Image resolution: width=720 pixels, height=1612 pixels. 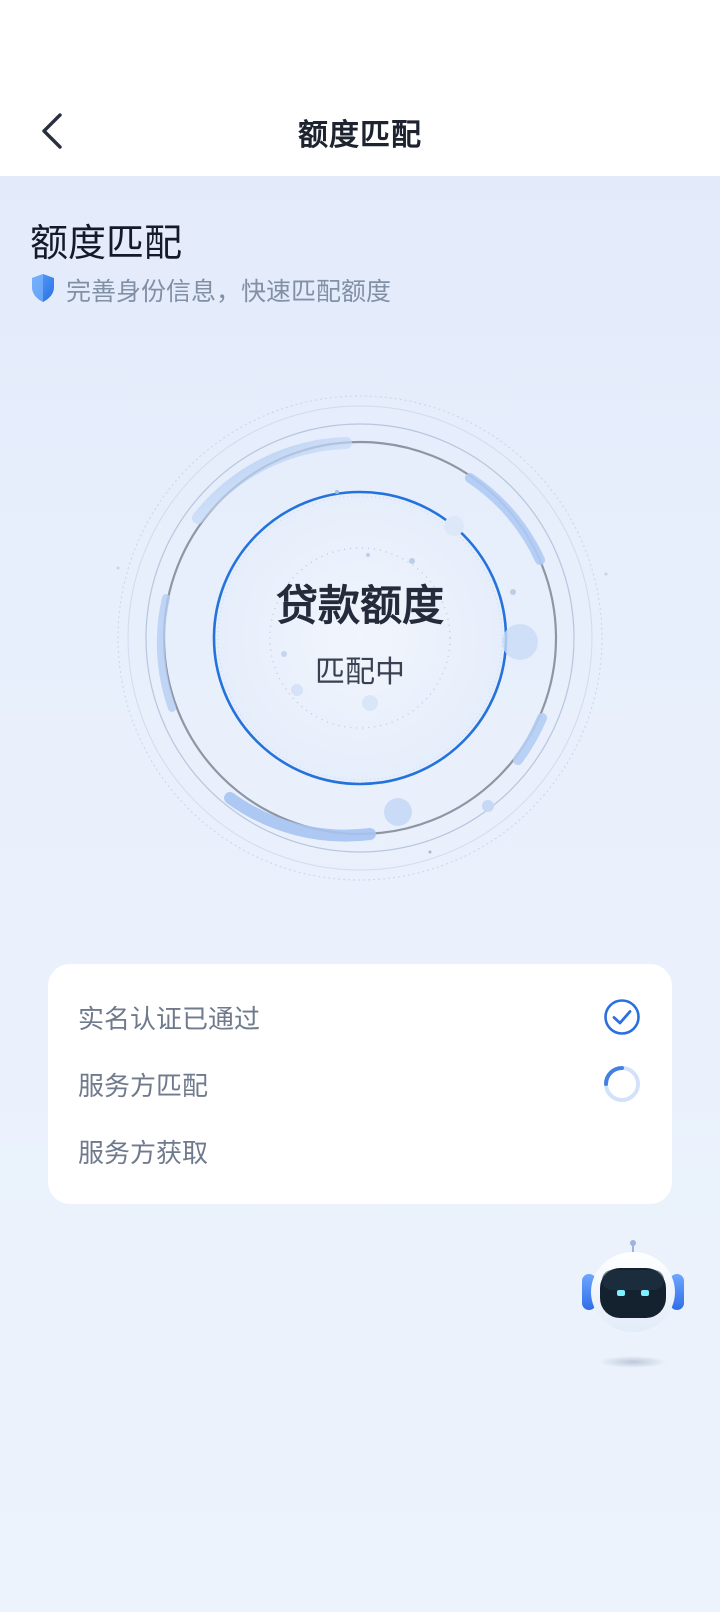 I want to click on subtitle-text: 完善身份信息，快速匹配额度, so click(x=229, y=291).